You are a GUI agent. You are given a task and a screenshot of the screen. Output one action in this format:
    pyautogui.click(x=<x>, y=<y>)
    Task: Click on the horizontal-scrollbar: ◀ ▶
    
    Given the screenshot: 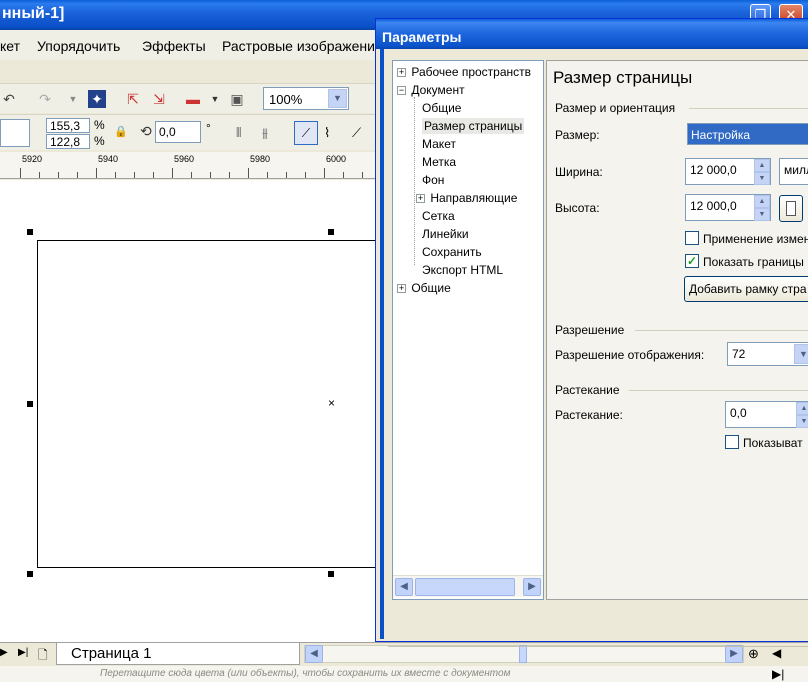 What is the action you would take?
    pyautogui.click(x=524, y=654)
    